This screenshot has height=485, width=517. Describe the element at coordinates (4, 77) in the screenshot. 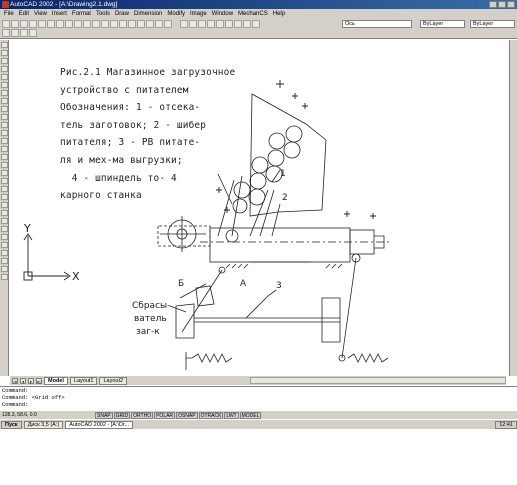

I see `rectangle-icon` at that location.